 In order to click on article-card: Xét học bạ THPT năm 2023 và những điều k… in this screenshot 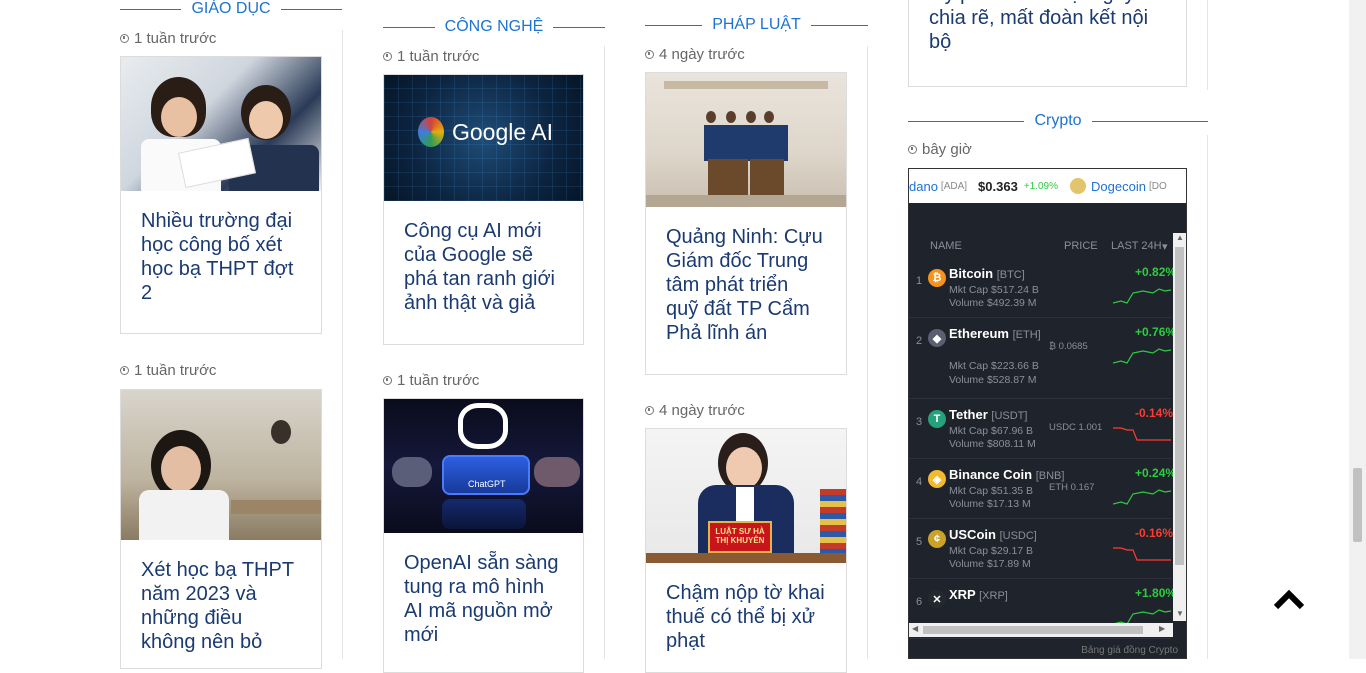, I will do `click(221, 529)`.